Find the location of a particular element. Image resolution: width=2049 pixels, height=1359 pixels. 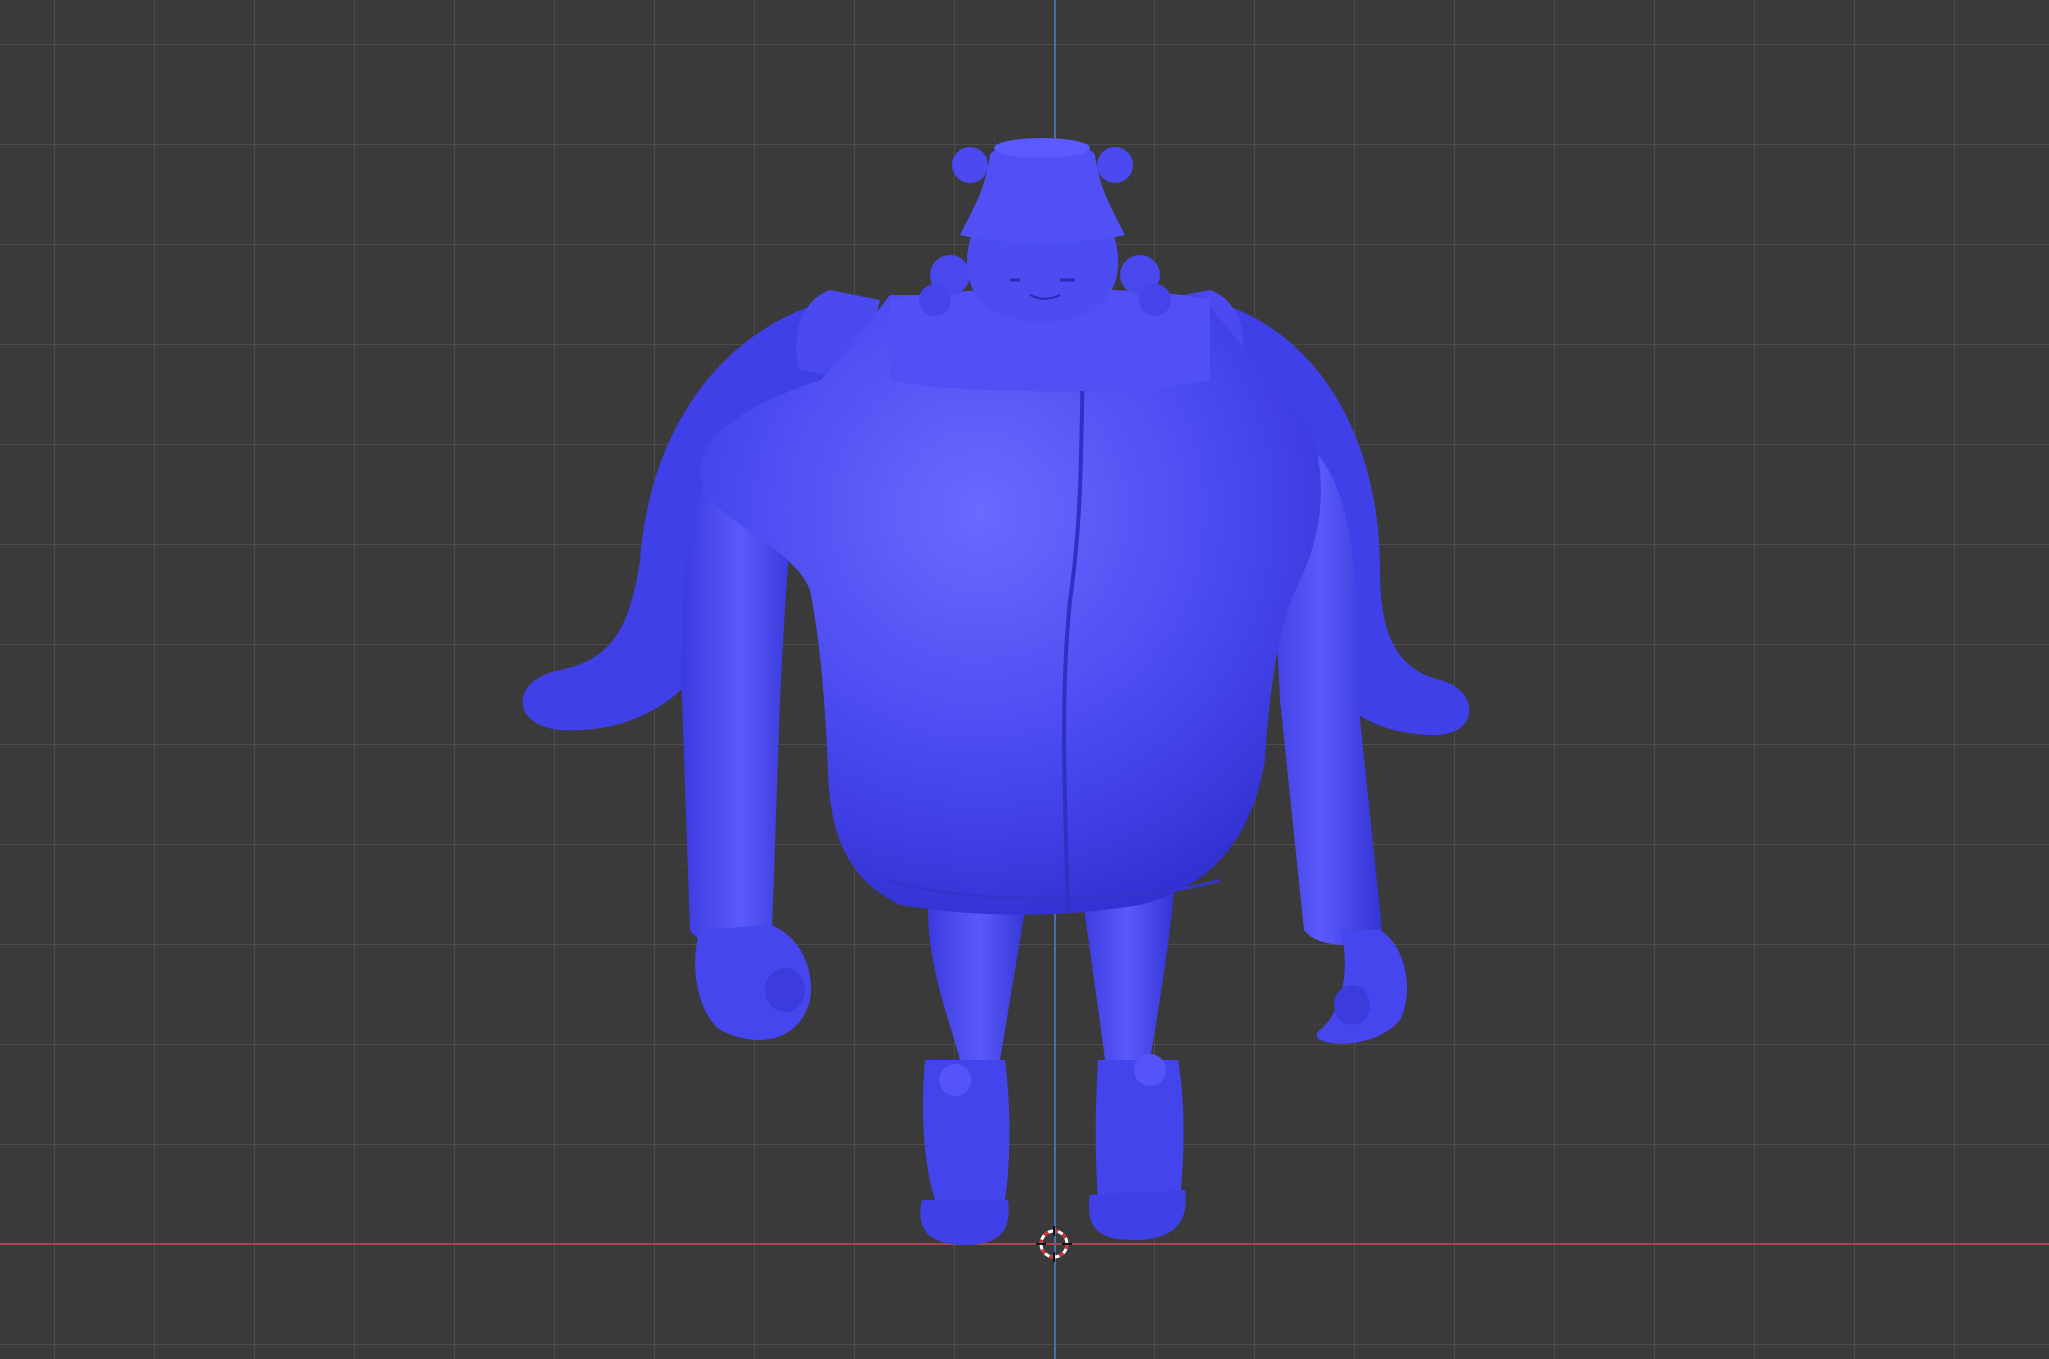

left-leg is located at coordinates (975, 1062).